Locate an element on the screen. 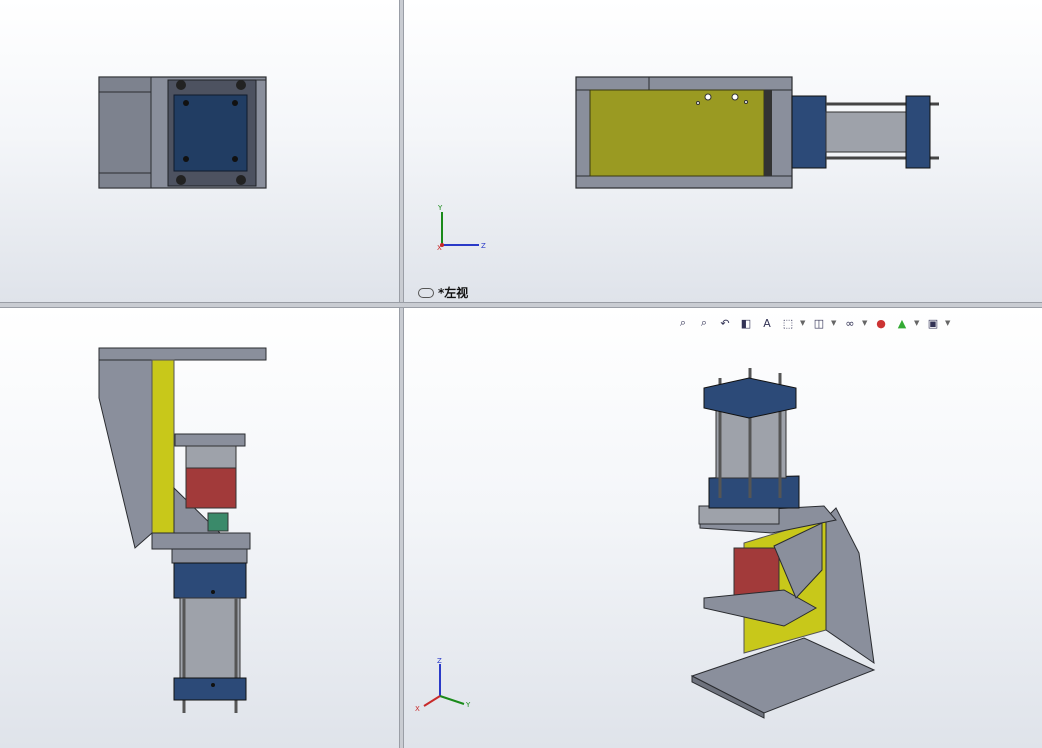  top-view-drawing is located at coordinates (182, 132).